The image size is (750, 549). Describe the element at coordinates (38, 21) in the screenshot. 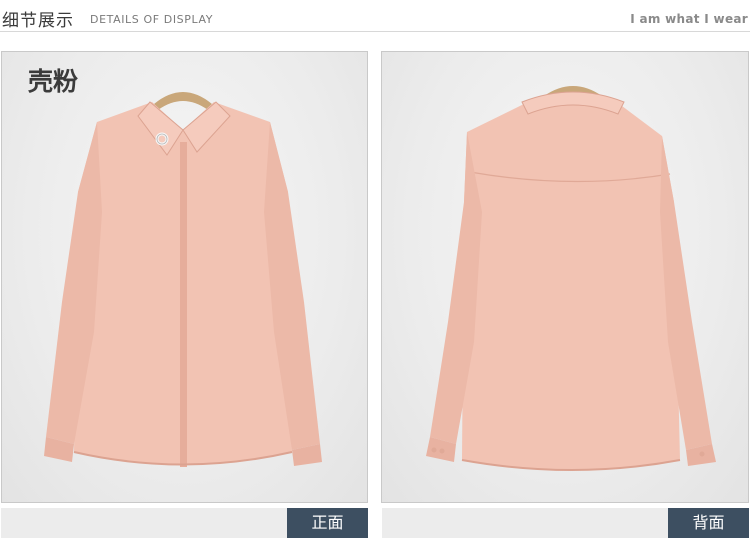

I see `section-title: 细节展示` at that location.